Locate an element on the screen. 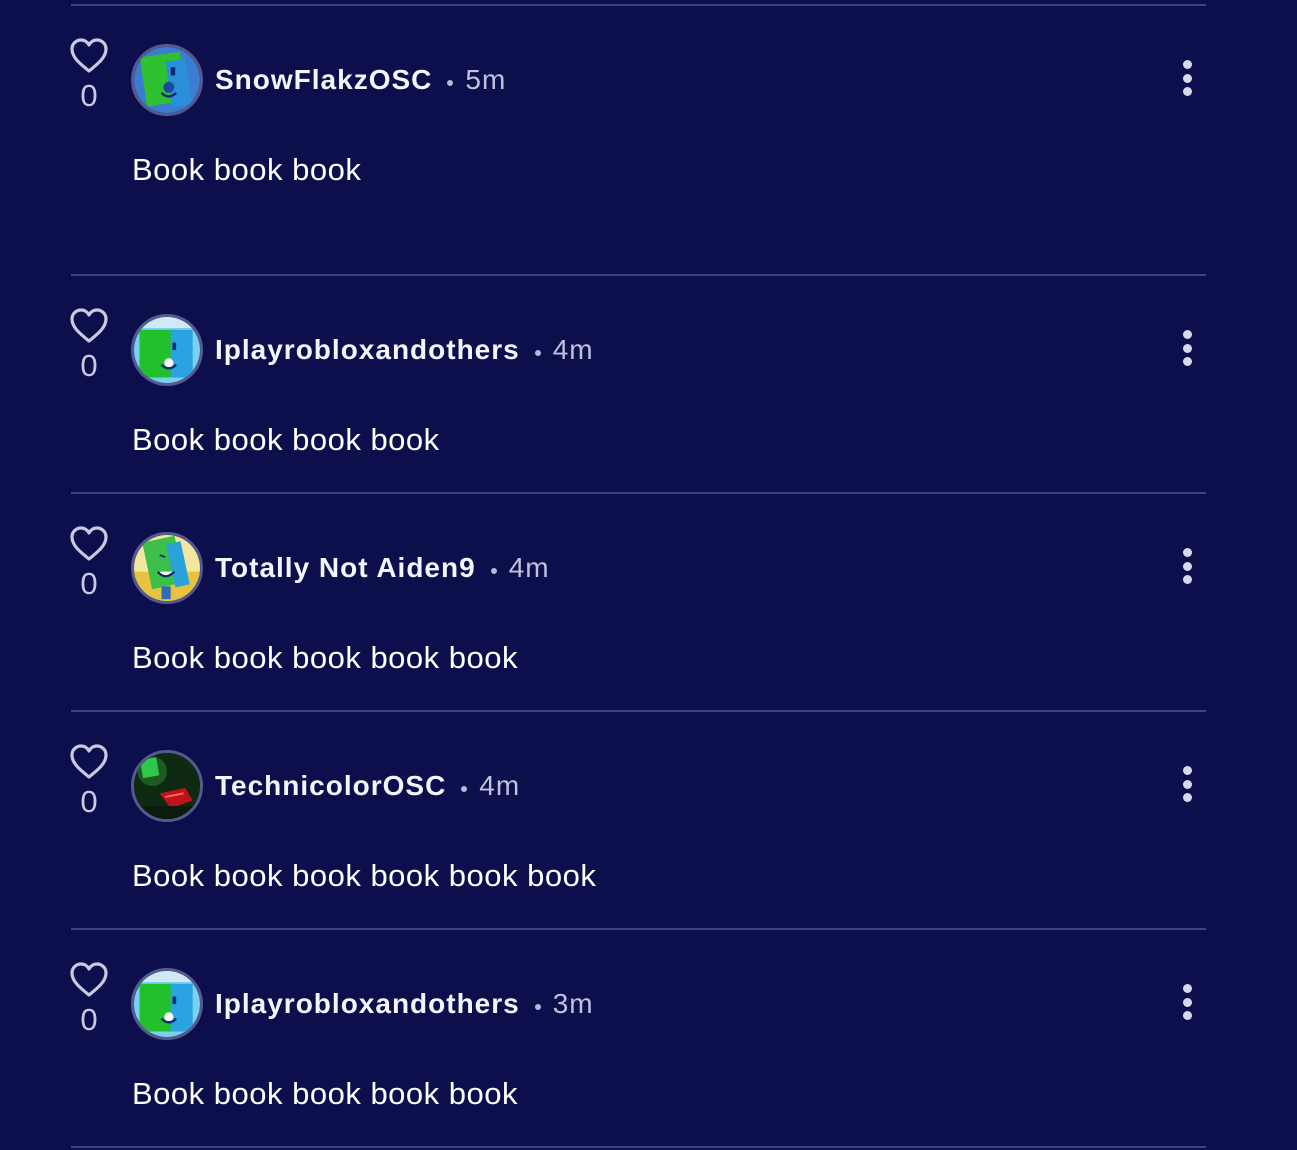  comment-meta: Iplayrobloxandothers 3m is located at coordinates (404, 1004).